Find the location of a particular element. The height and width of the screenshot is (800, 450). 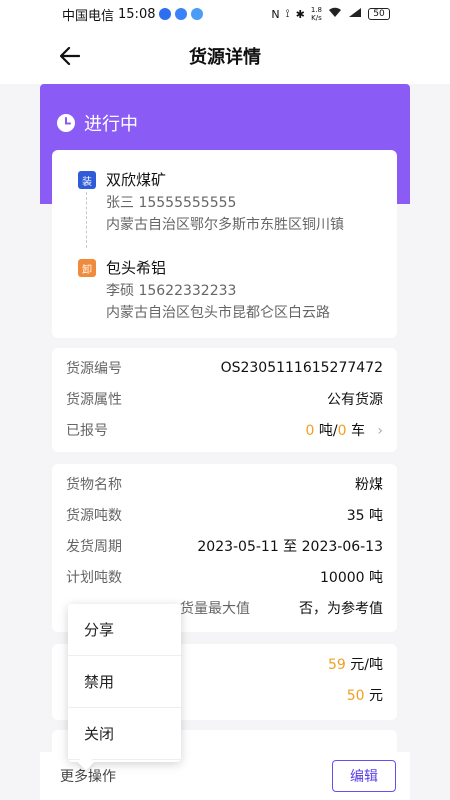

unit-price-value: 59 元/吨 is located at coordinates (355, 664).